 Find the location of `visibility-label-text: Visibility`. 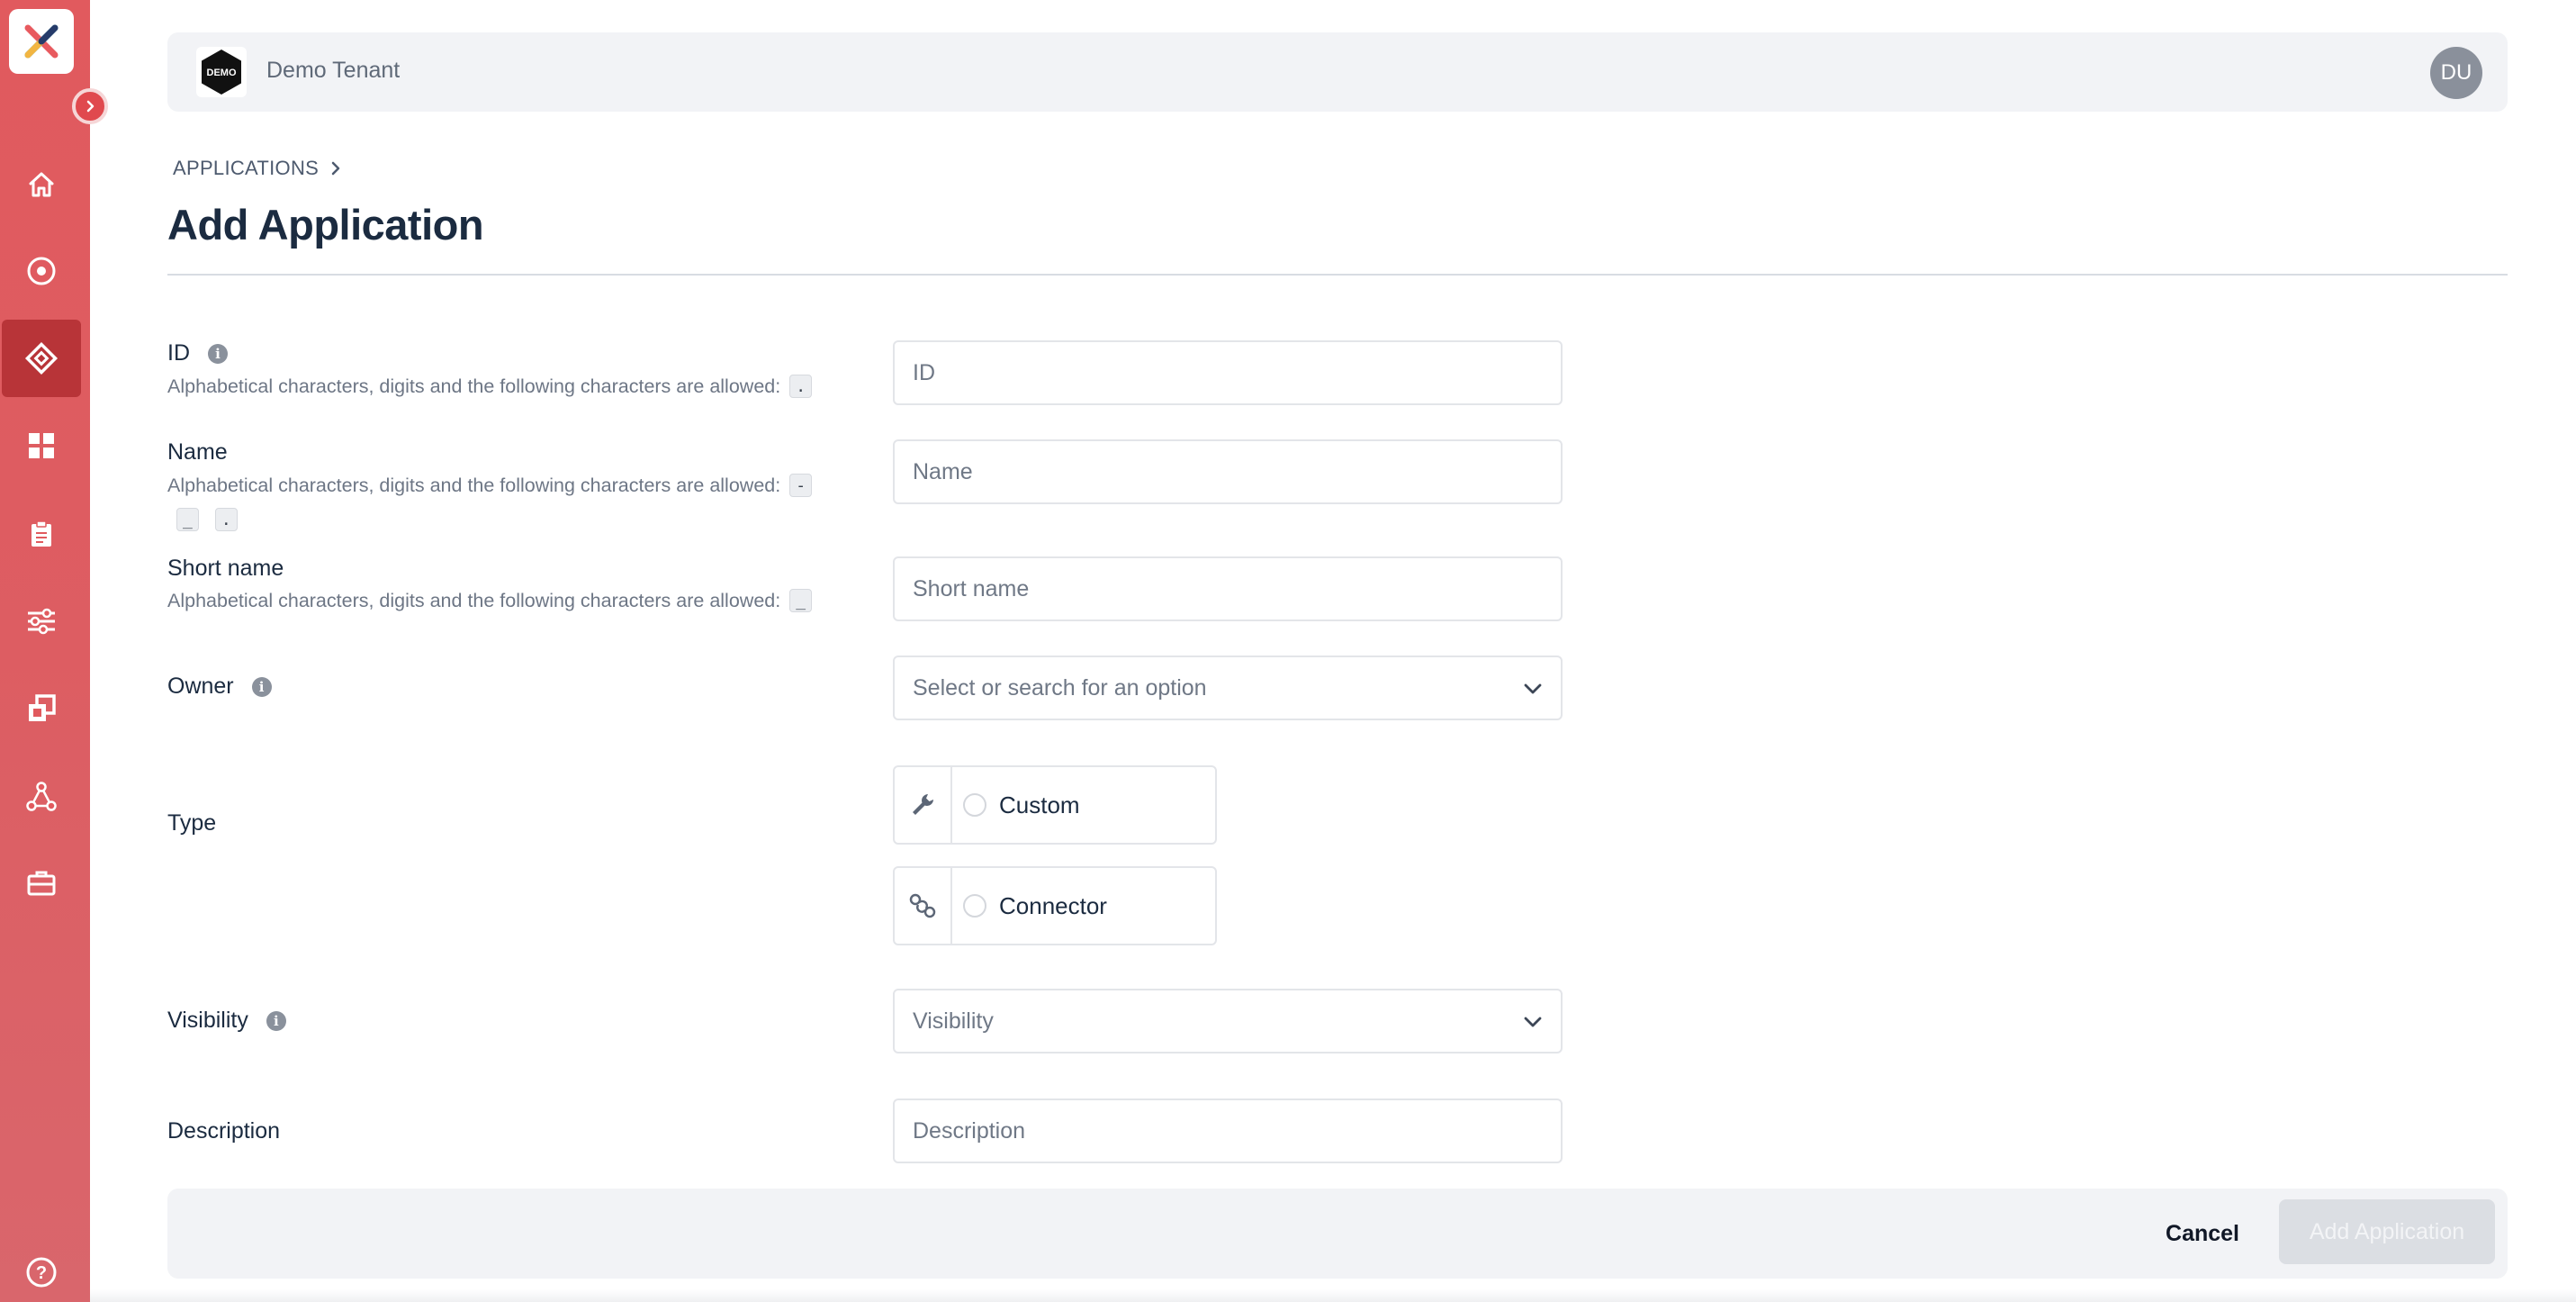

visibility-label-text: Visibility is located at coordinates (207, 1020).